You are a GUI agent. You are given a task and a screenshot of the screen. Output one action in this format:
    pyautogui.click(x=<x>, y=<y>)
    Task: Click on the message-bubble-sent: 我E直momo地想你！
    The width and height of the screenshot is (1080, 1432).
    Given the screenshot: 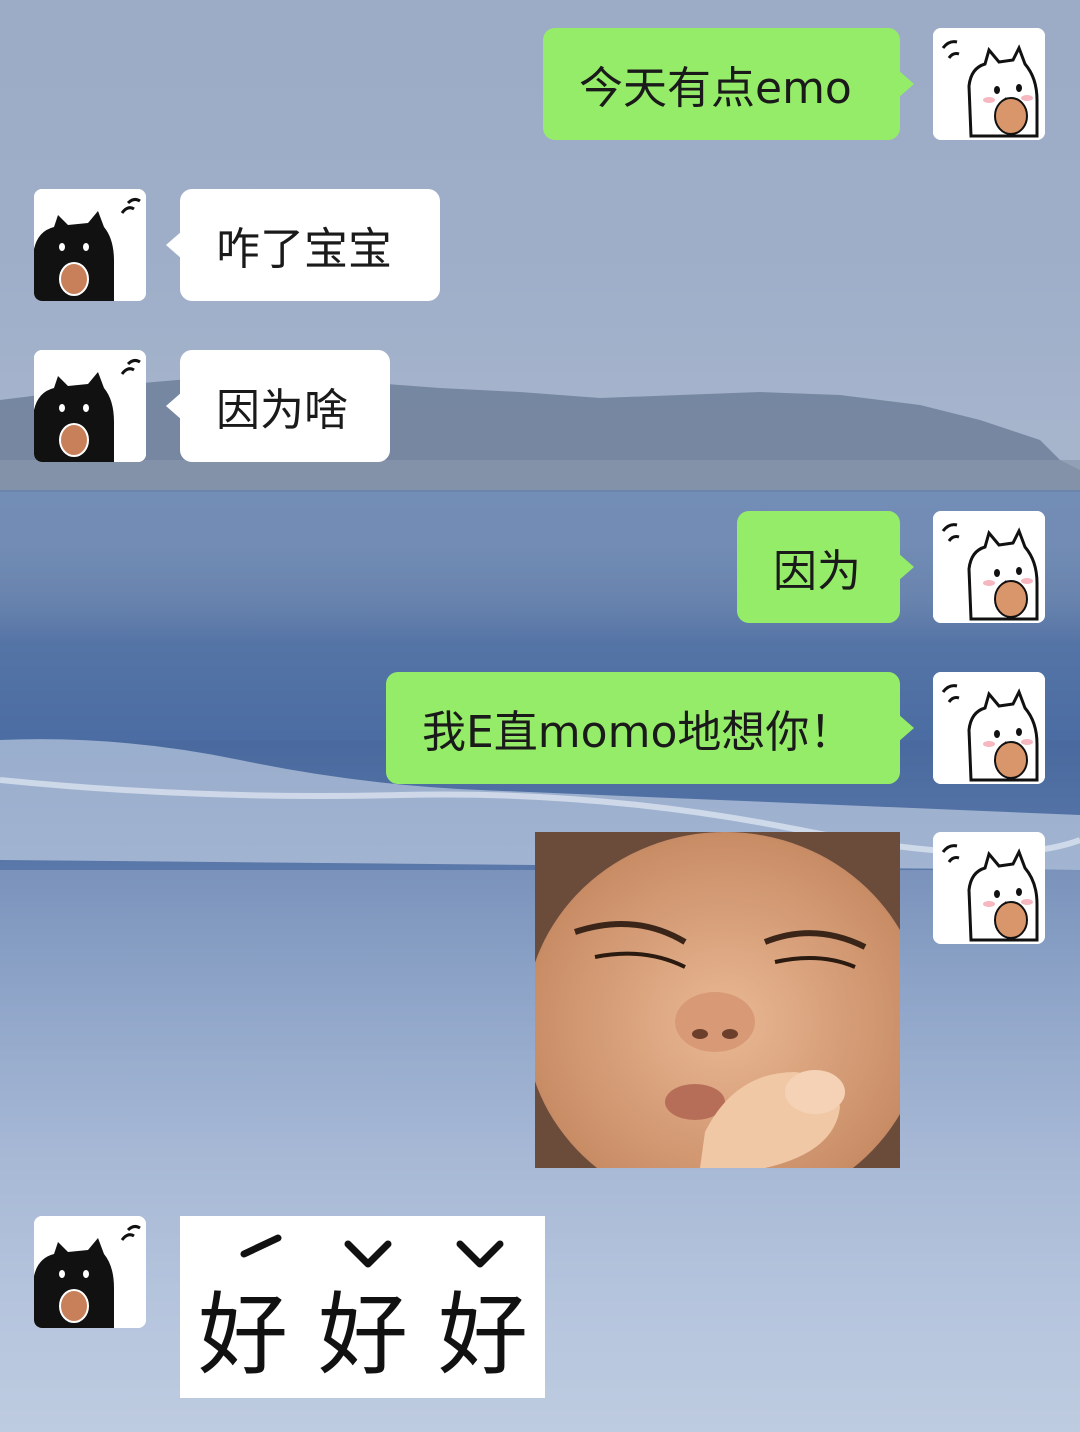 What is the action you would take?
    pyautogui.click(x=650, y=728)
    